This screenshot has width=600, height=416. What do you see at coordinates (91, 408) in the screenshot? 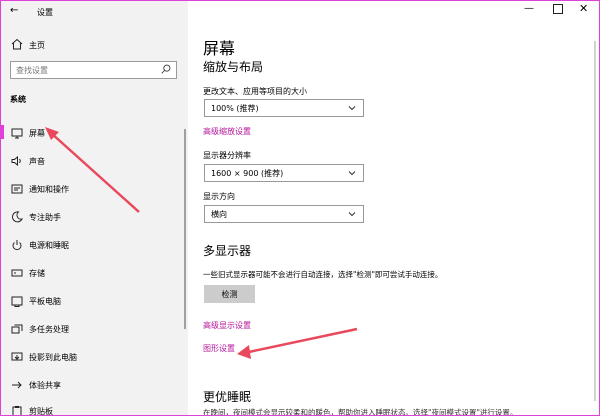
I see `sidebar-item-clipboard: 剪贴板` at bounding box center [91, 408].